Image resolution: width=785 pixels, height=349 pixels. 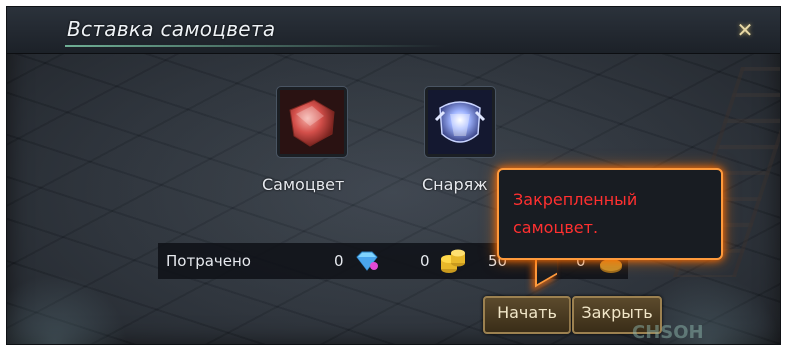 What do you see at coordinates (67, 309) in the screenshot?
I see `corner-ornament-left` at bounding box center [67, 309].